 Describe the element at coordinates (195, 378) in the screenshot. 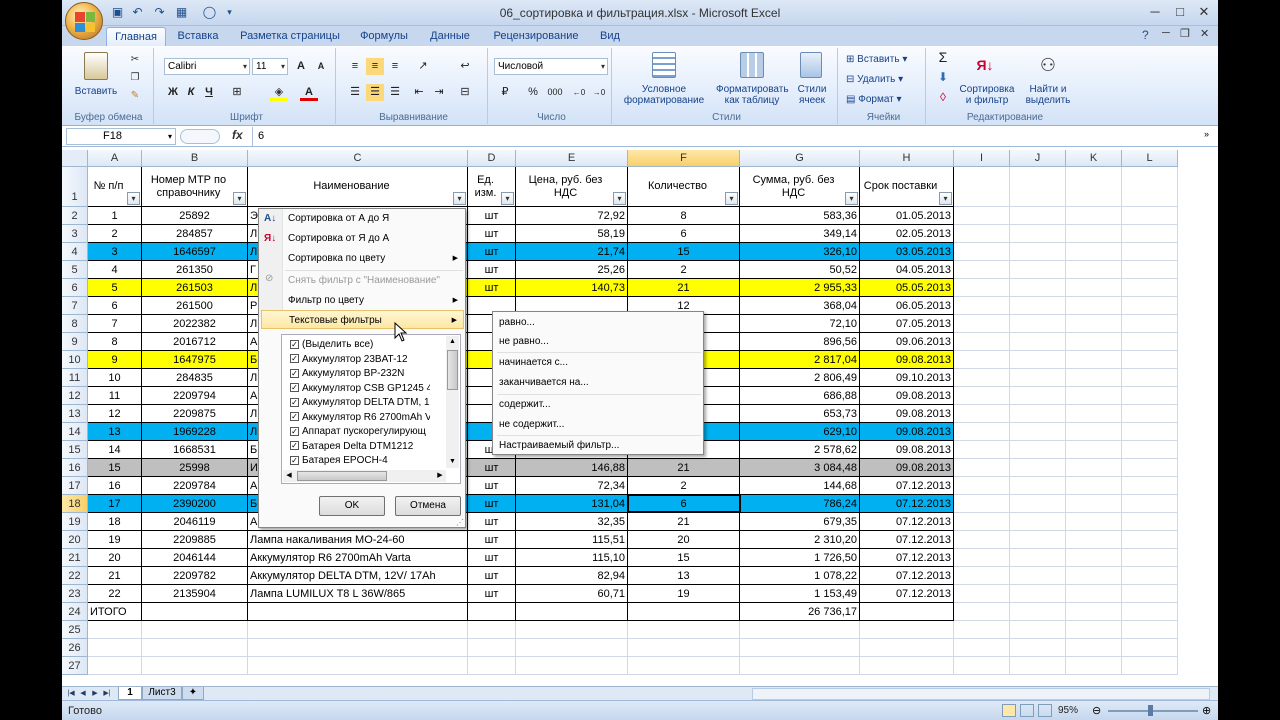

I see `cell-code: 284835` at that location.